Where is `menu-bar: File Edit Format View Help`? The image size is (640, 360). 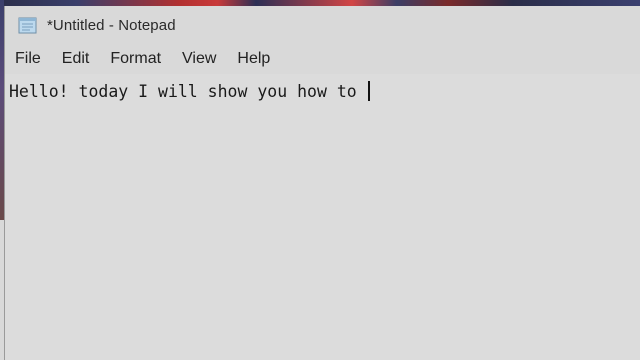 menu-bar: File Edit Format View Help is located at coordinates (322, 59).